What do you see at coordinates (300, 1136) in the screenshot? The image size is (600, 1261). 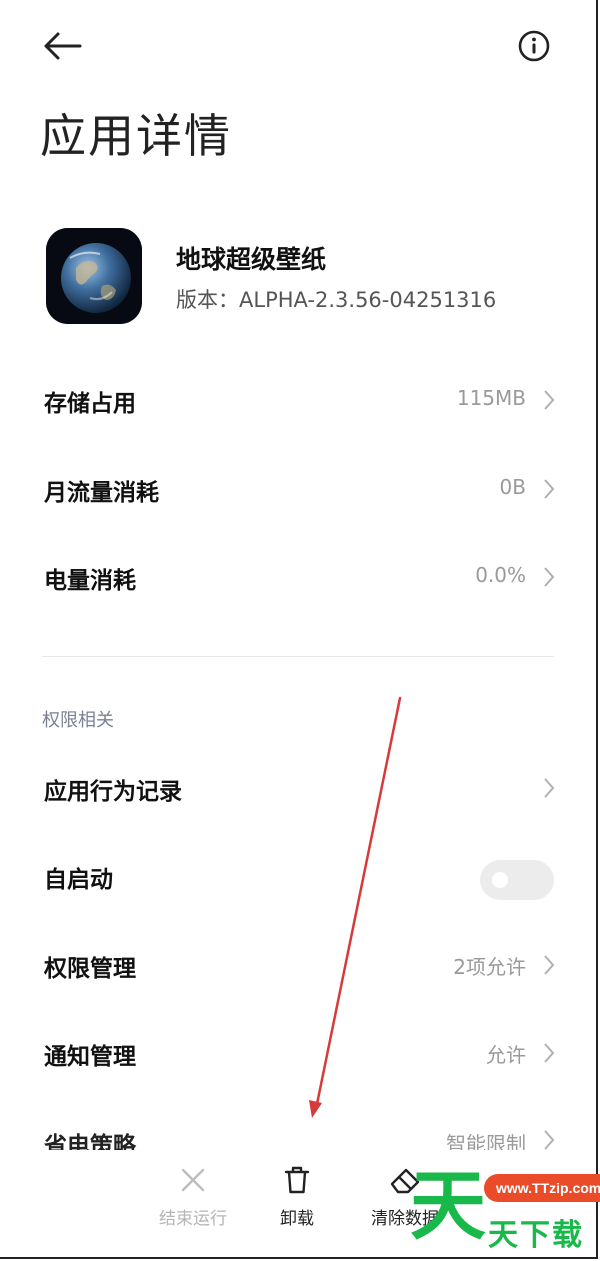 I see `power-saving-row: 省电策略 智能限制` at bounding box center [300, 1136].